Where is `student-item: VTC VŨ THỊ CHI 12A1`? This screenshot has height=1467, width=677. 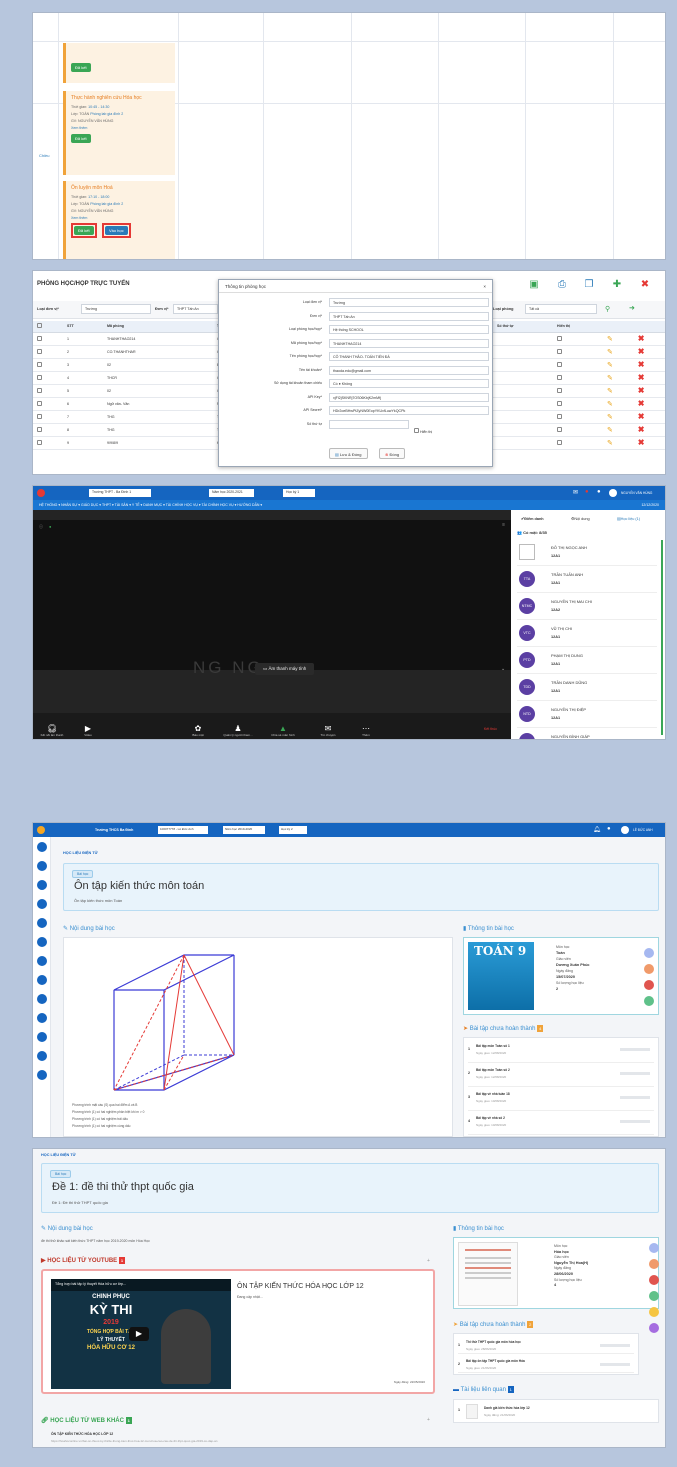
student-item: VTC VŨ THỊ CHI 12A1 is located at coordinates (587, 634).